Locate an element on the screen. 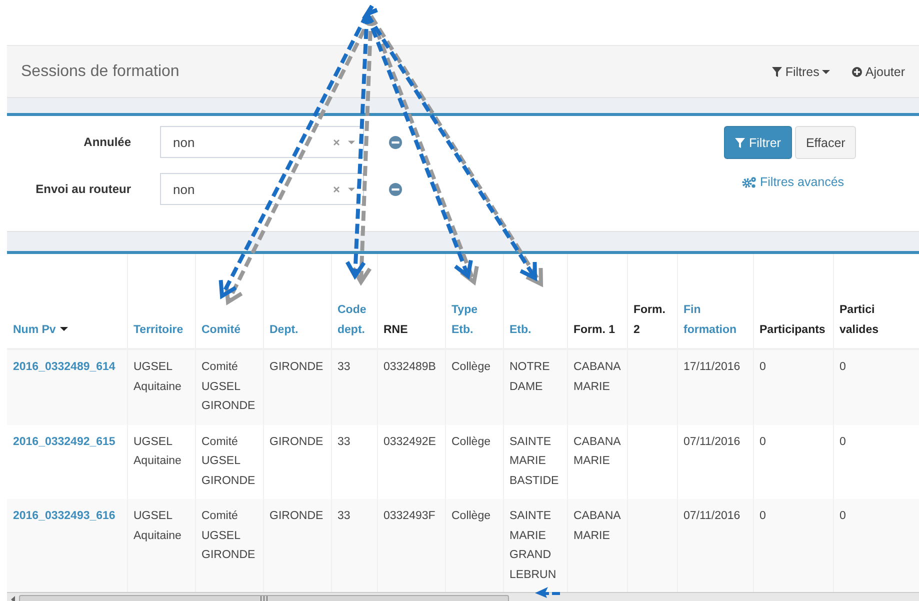  clear-button: Effacer is located at coordinates (825, 142).